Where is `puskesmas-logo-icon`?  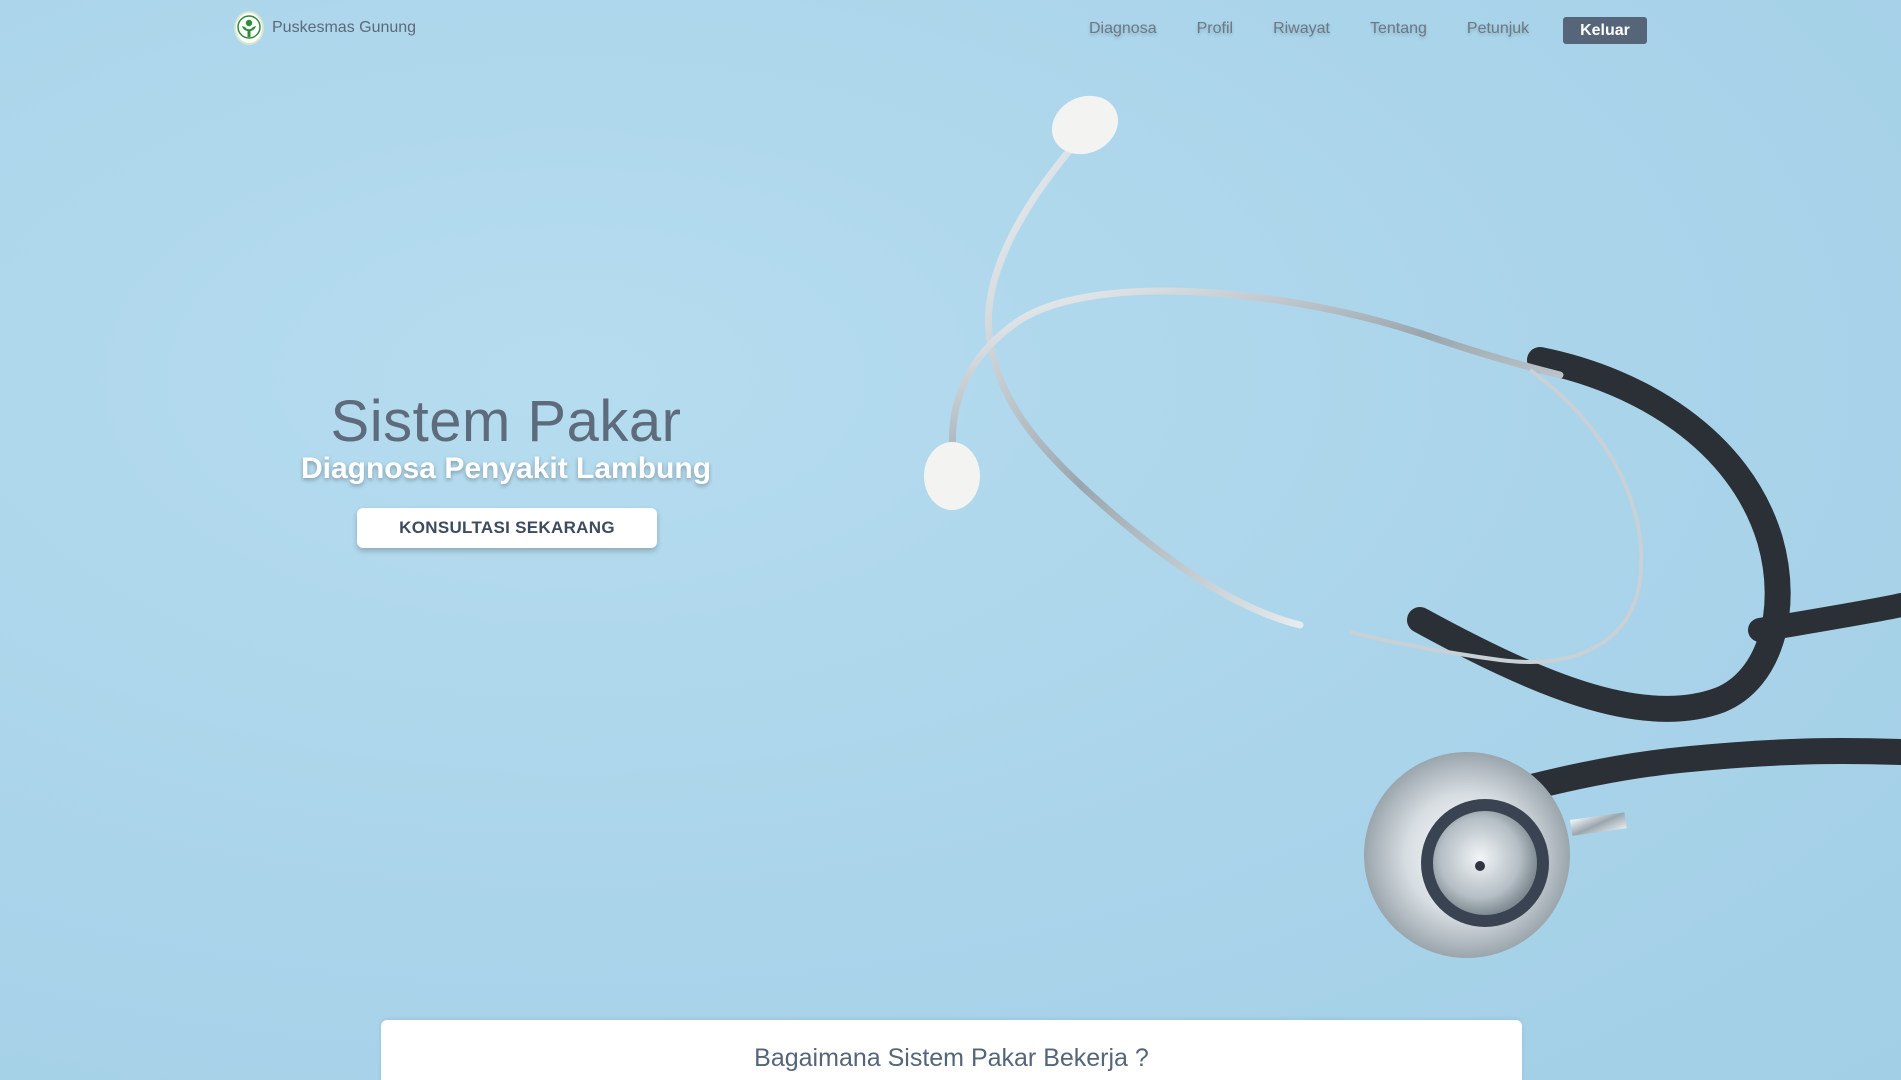
puskesmas-logo-icon is located at coordinates (249, 28).